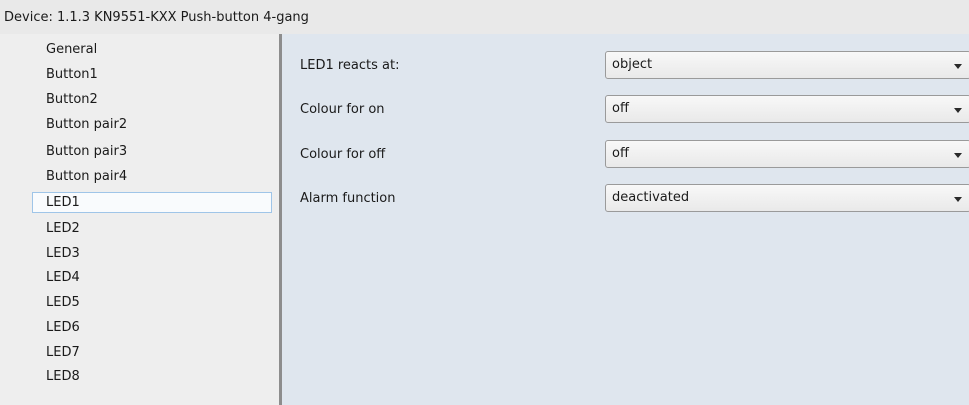 The width and height of the screenshot is (969, 405). I want to click on sidebar-item-button-pair2: Button pair2, so click(86, 125).